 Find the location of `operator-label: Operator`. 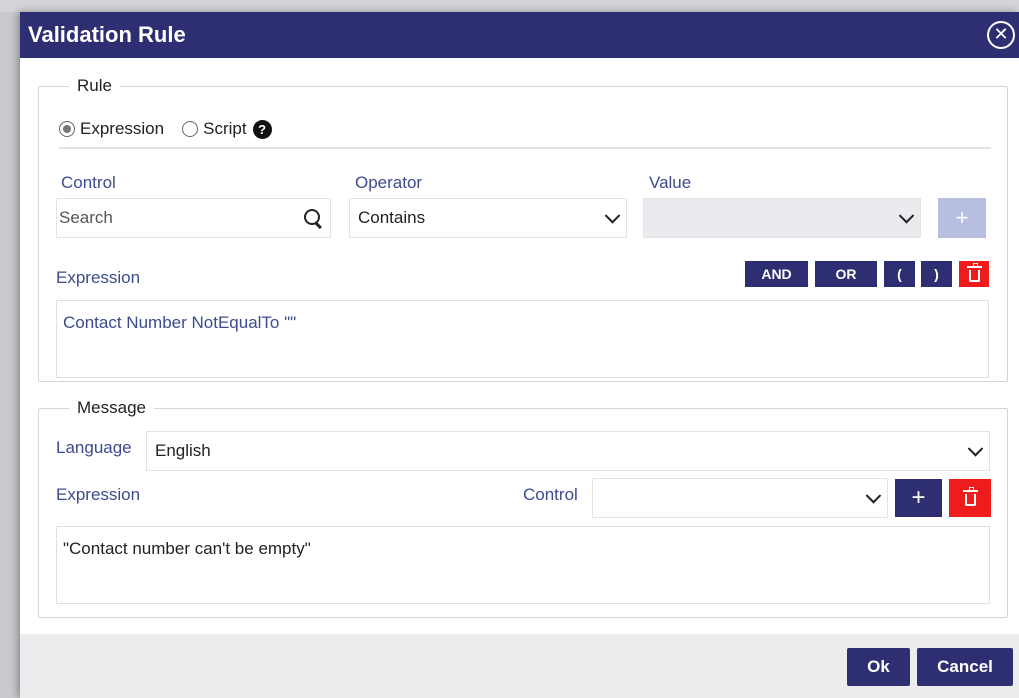

operator-label: Operator is located at coordinates (389, 182).